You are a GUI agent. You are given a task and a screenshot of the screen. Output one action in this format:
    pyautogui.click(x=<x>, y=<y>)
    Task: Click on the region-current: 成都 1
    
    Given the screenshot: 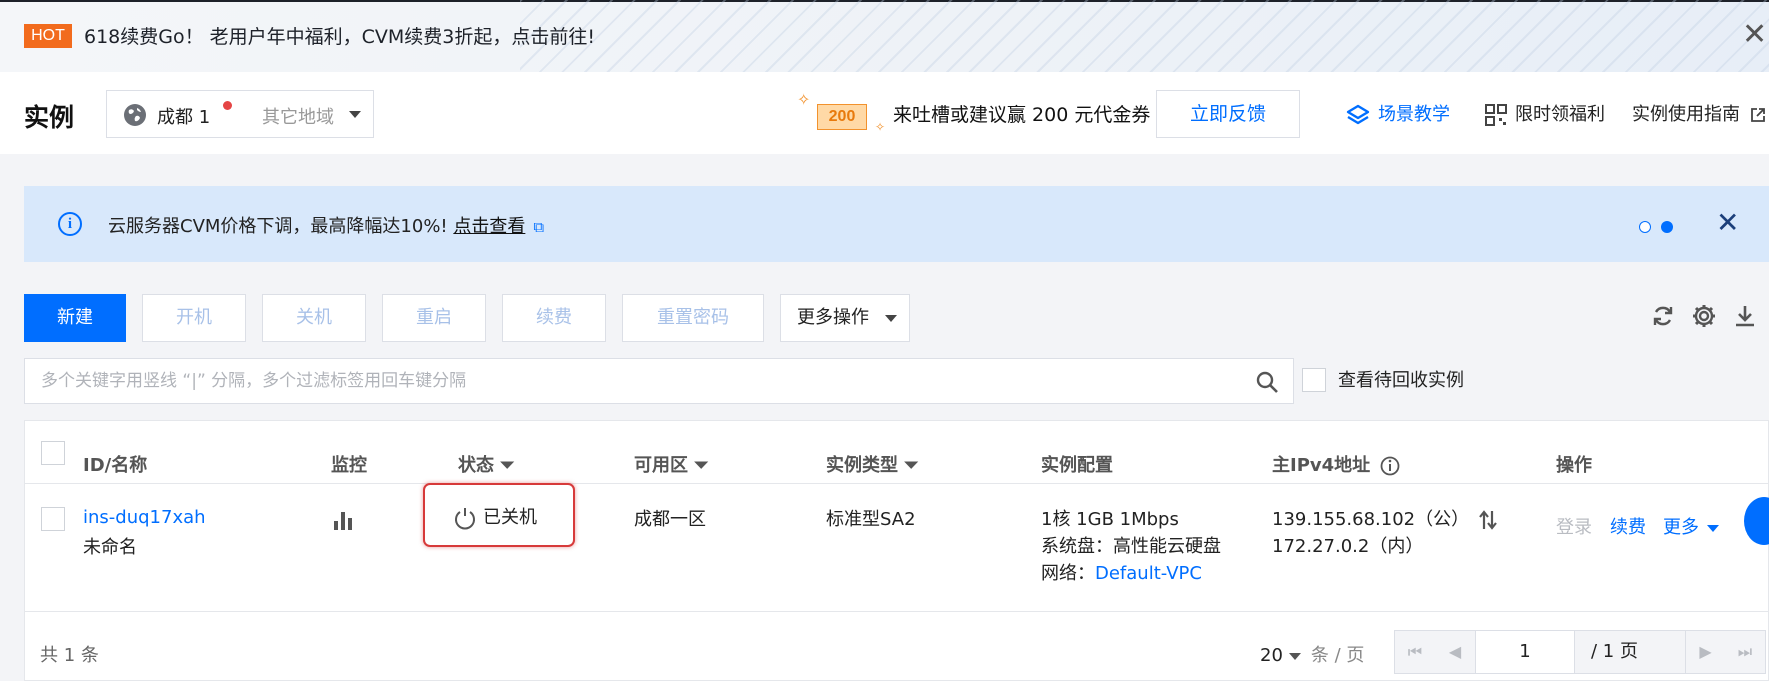 What is the action you would take?
    pyautogui.click(x=183, y=116)
    